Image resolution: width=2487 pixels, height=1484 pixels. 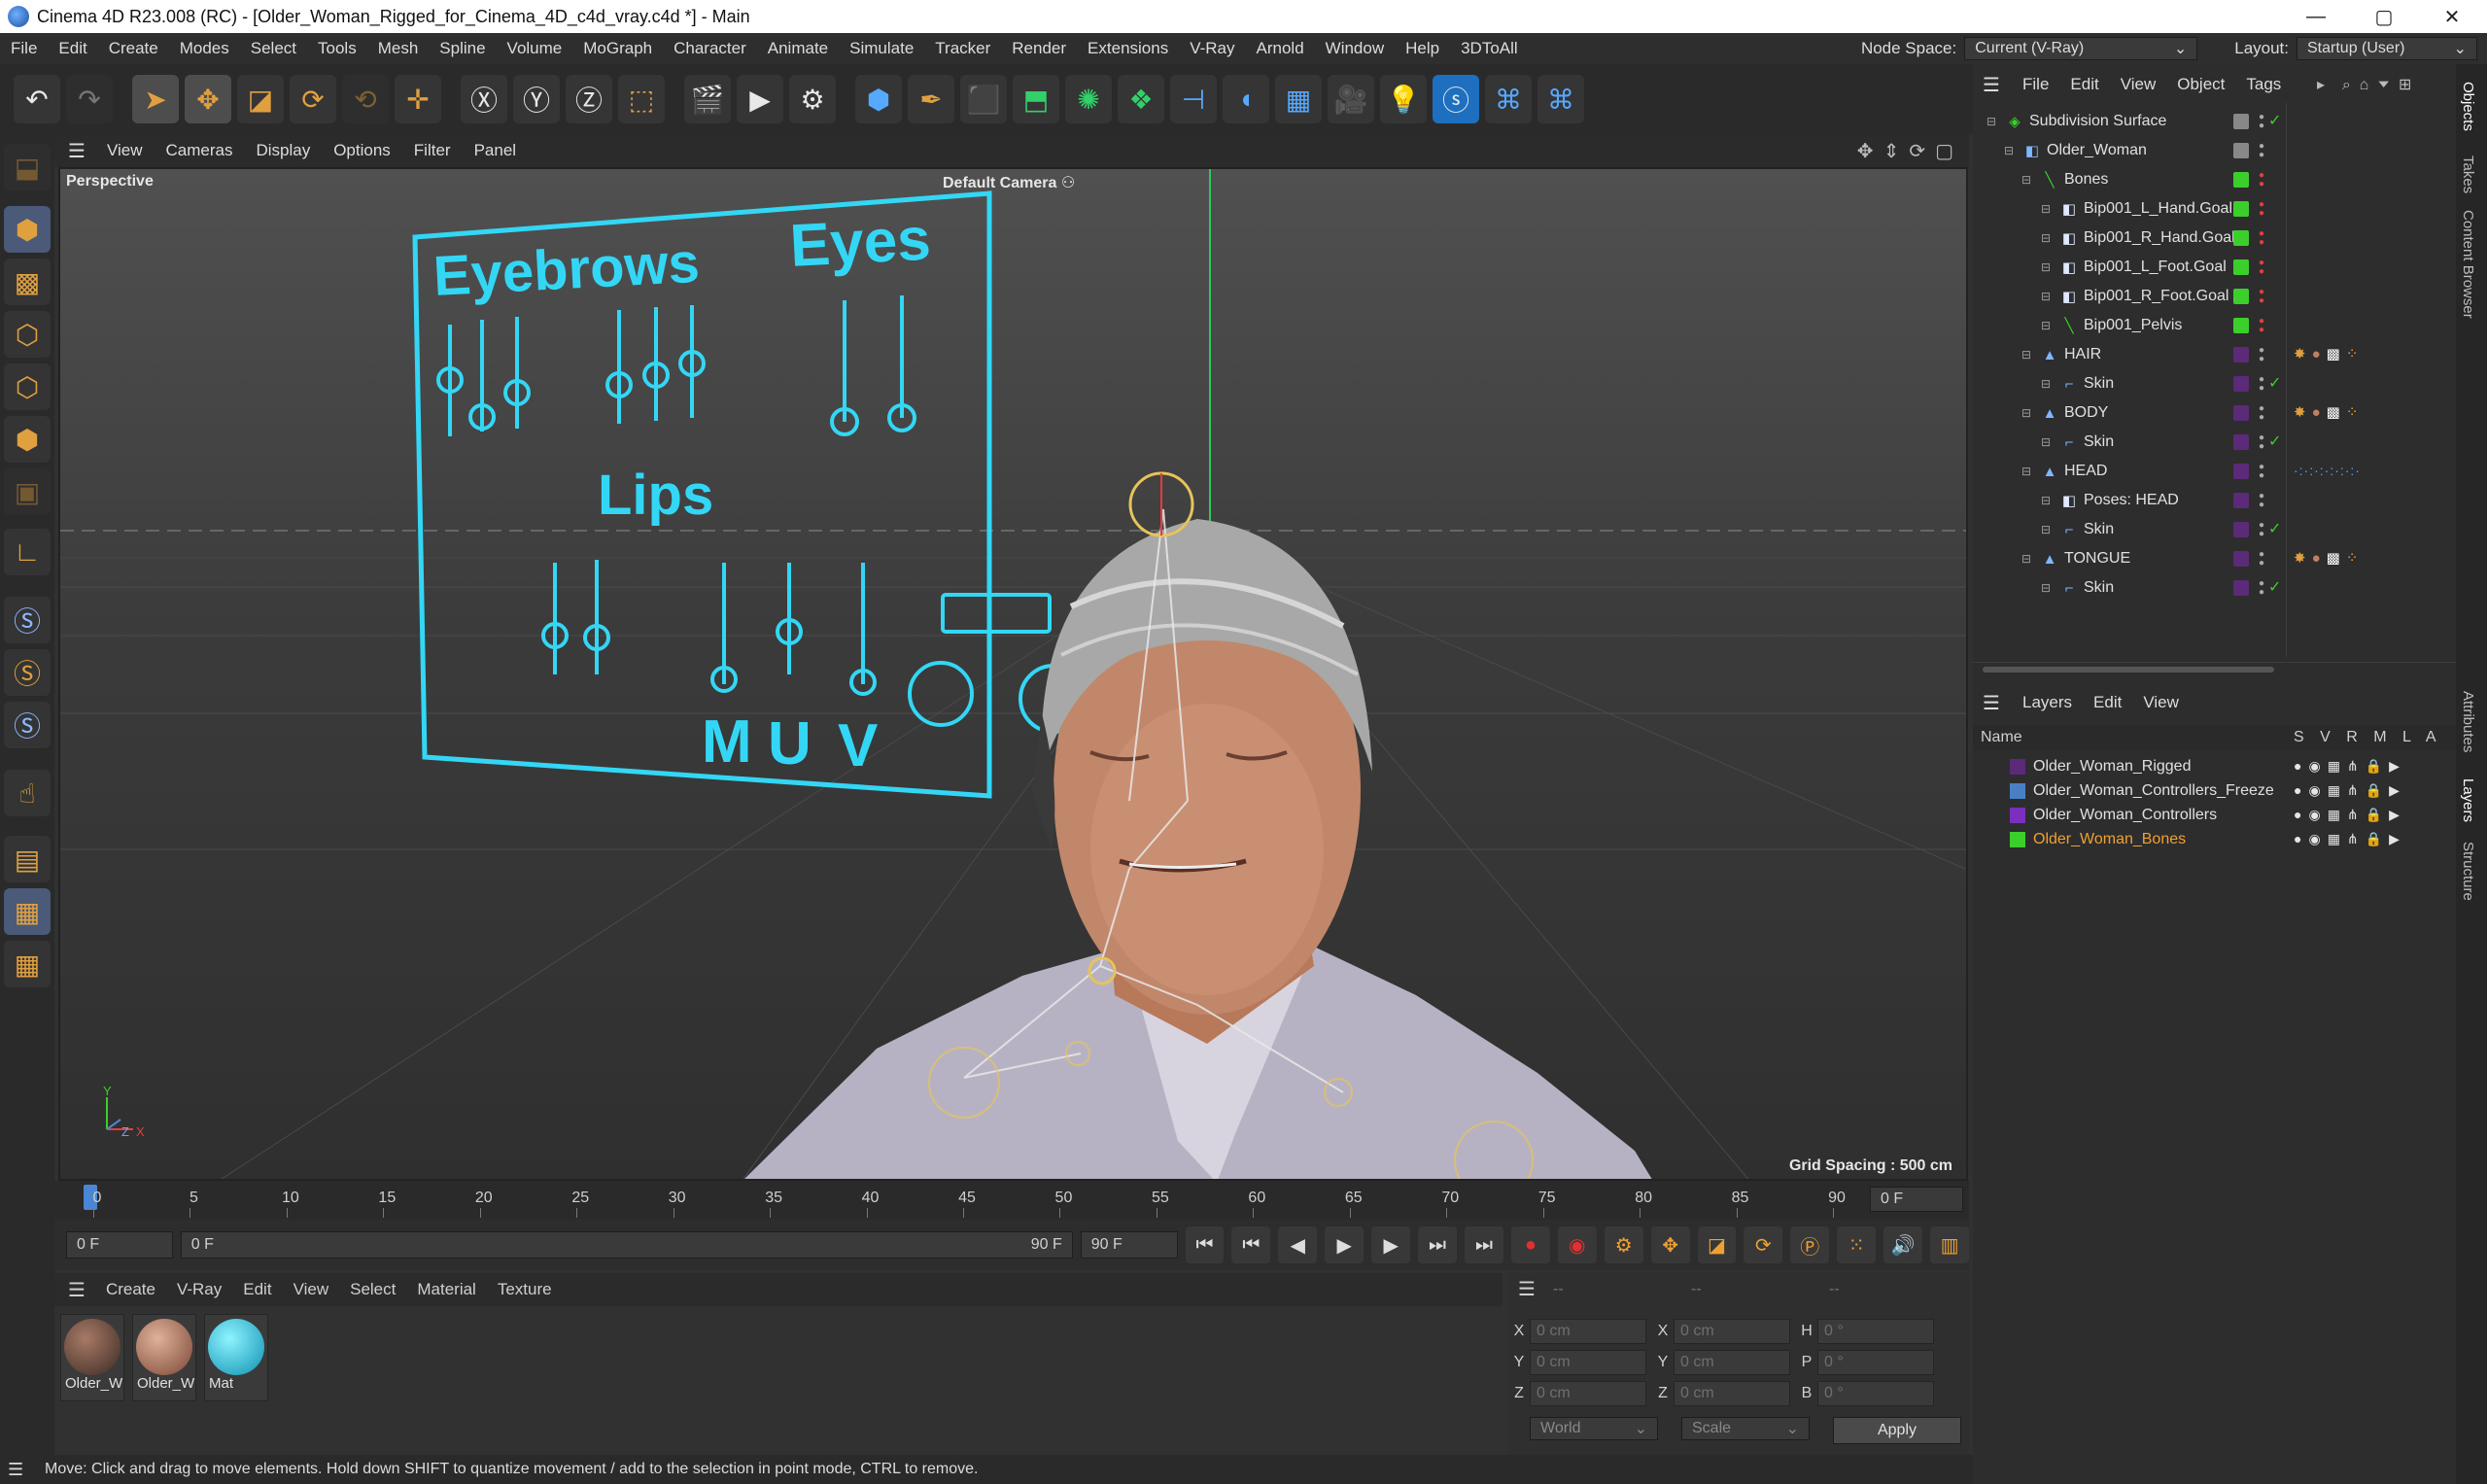 What do you see at coordinates (710, 48) in the screenshot?
I see `menu-character: Character` at bounding box center [710, 48].